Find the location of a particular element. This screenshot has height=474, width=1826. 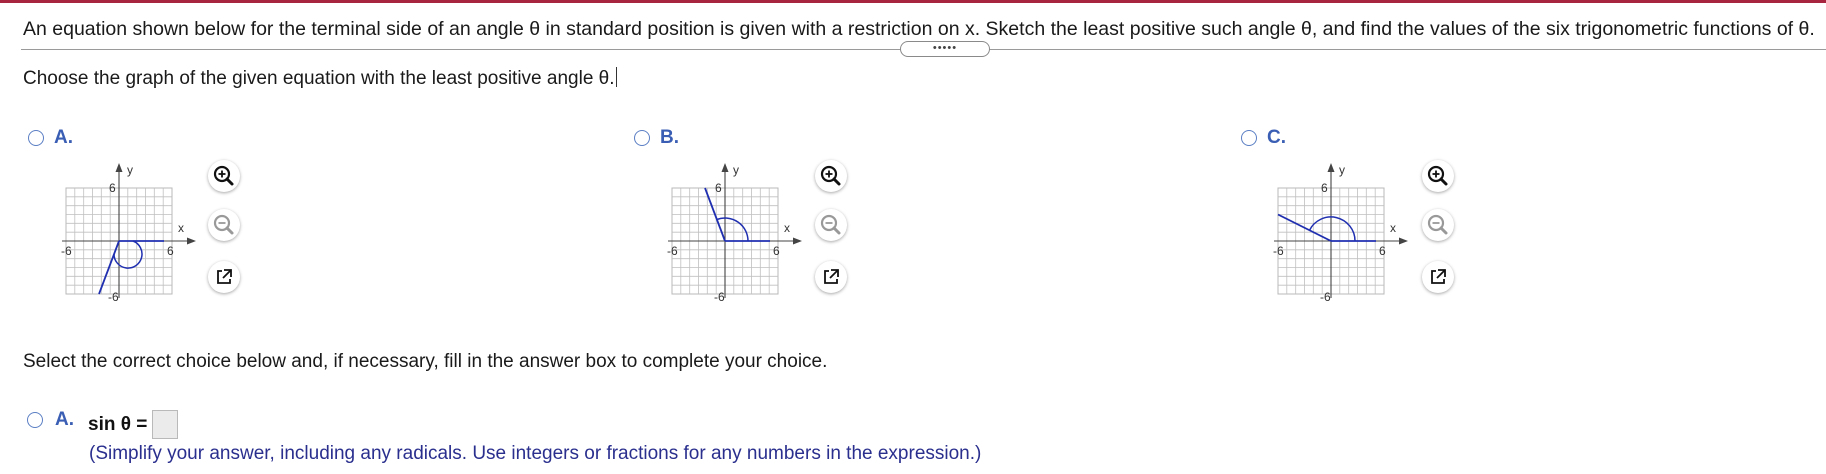

choice-a-graph: y x 6 -6 -6 6 is located at coordinates (125, 232).